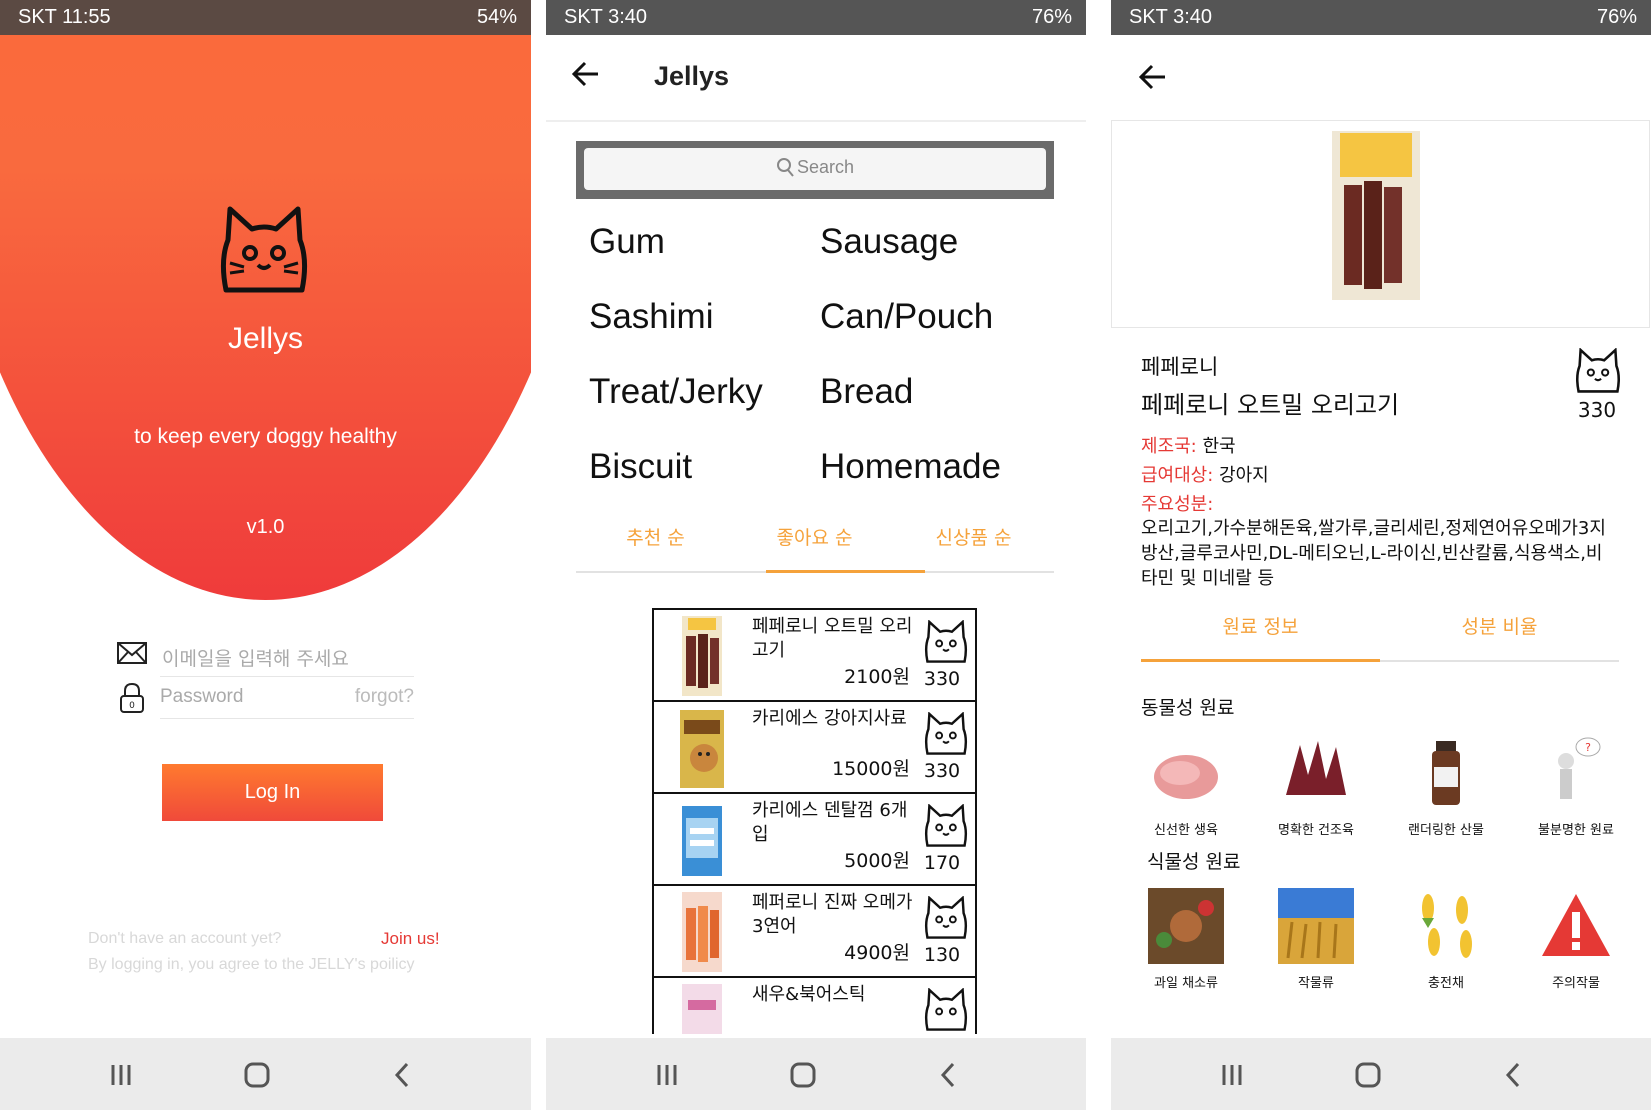 The width and height of the screenshot is (1651, 1110). Describe the element at coordinates (866, 392) in the screenshot. I see `category-bread: Bread` at that location.